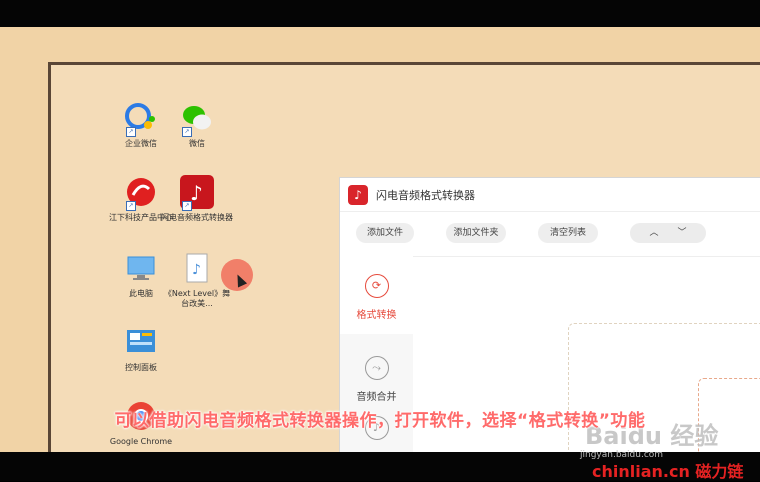 The height and width of the screenshot is (482, 760). Describe the element at coordinates (681, 233) in the screenshot. I see `move-down-button: ﹀` at that location.